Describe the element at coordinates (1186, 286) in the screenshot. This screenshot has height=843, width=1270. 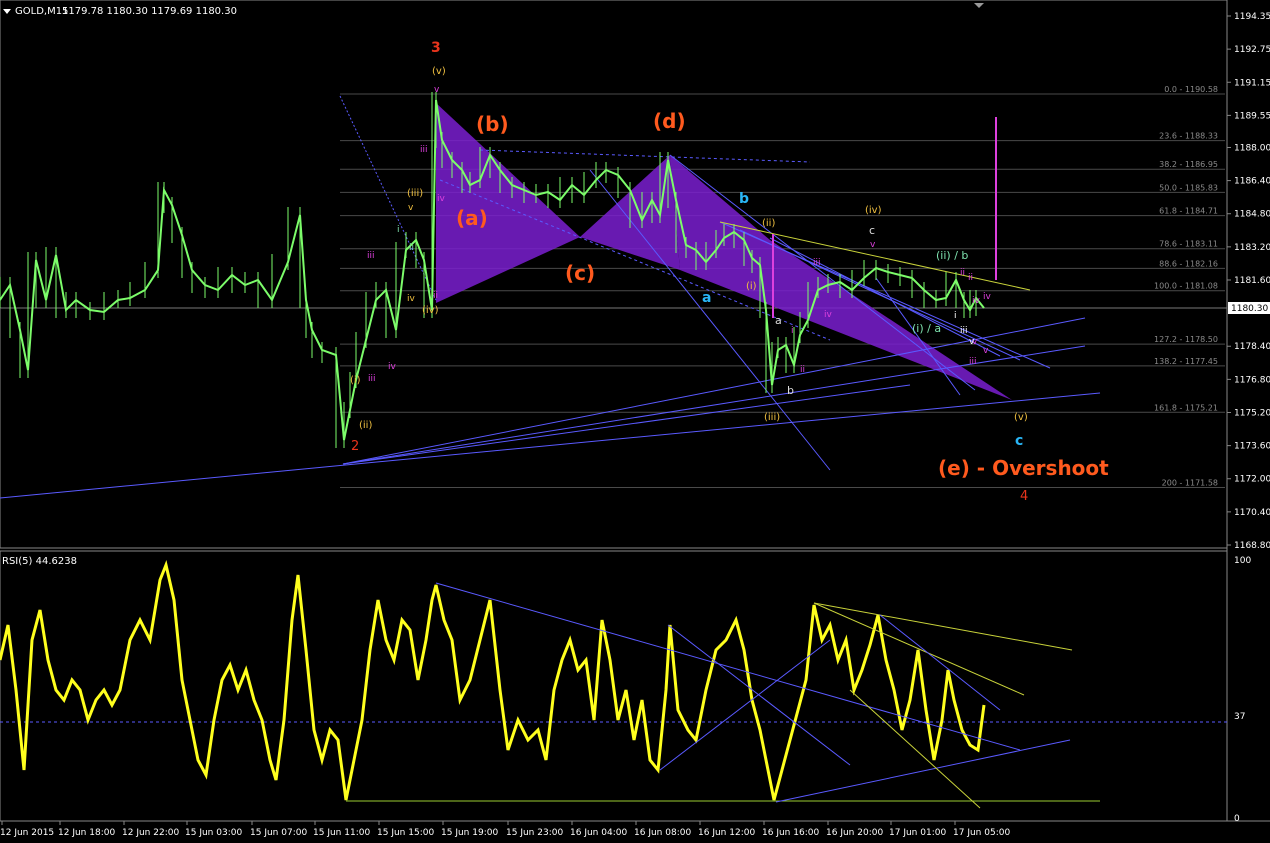
I see `fib-level-label: 100.0 - 1181.08` at that location.